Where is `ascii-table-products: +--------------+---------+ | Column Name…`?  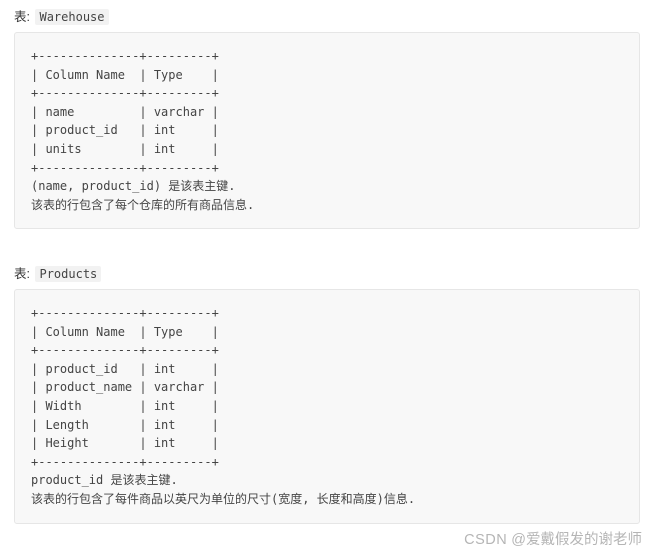
ascii-table-products: +--------------+---------+ | Column Name… is located at coordinates (125, 387).